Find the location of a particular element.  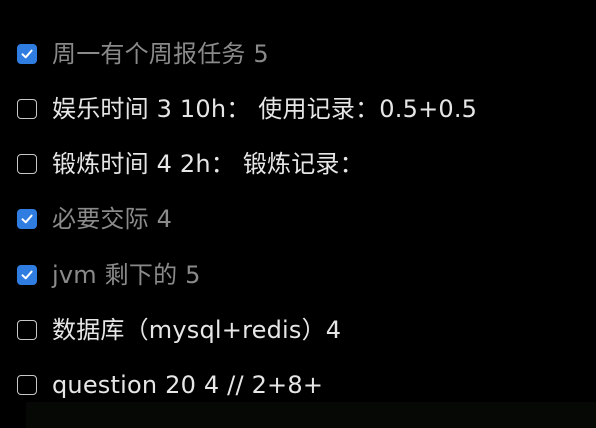

task-item: jvm 剩下的 5 is located at coordinates (109, 275).